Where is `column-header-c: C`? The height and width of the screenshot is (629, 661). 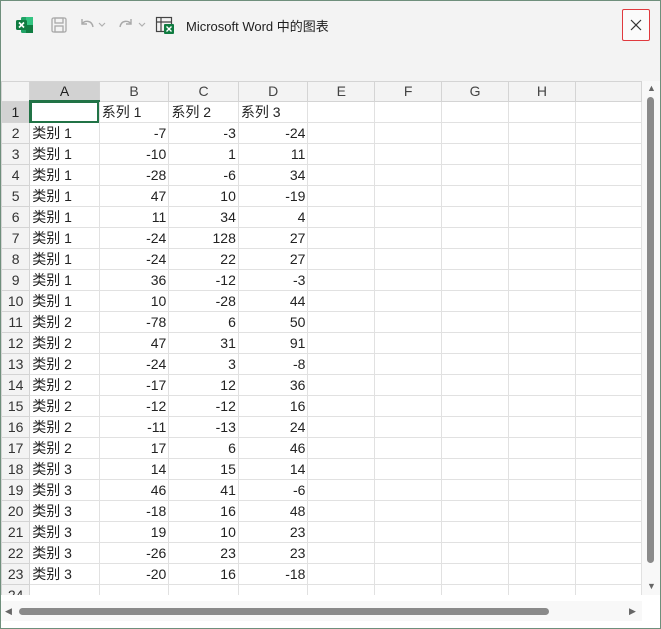
column-header-c: C is located at coordinates (203, 91).